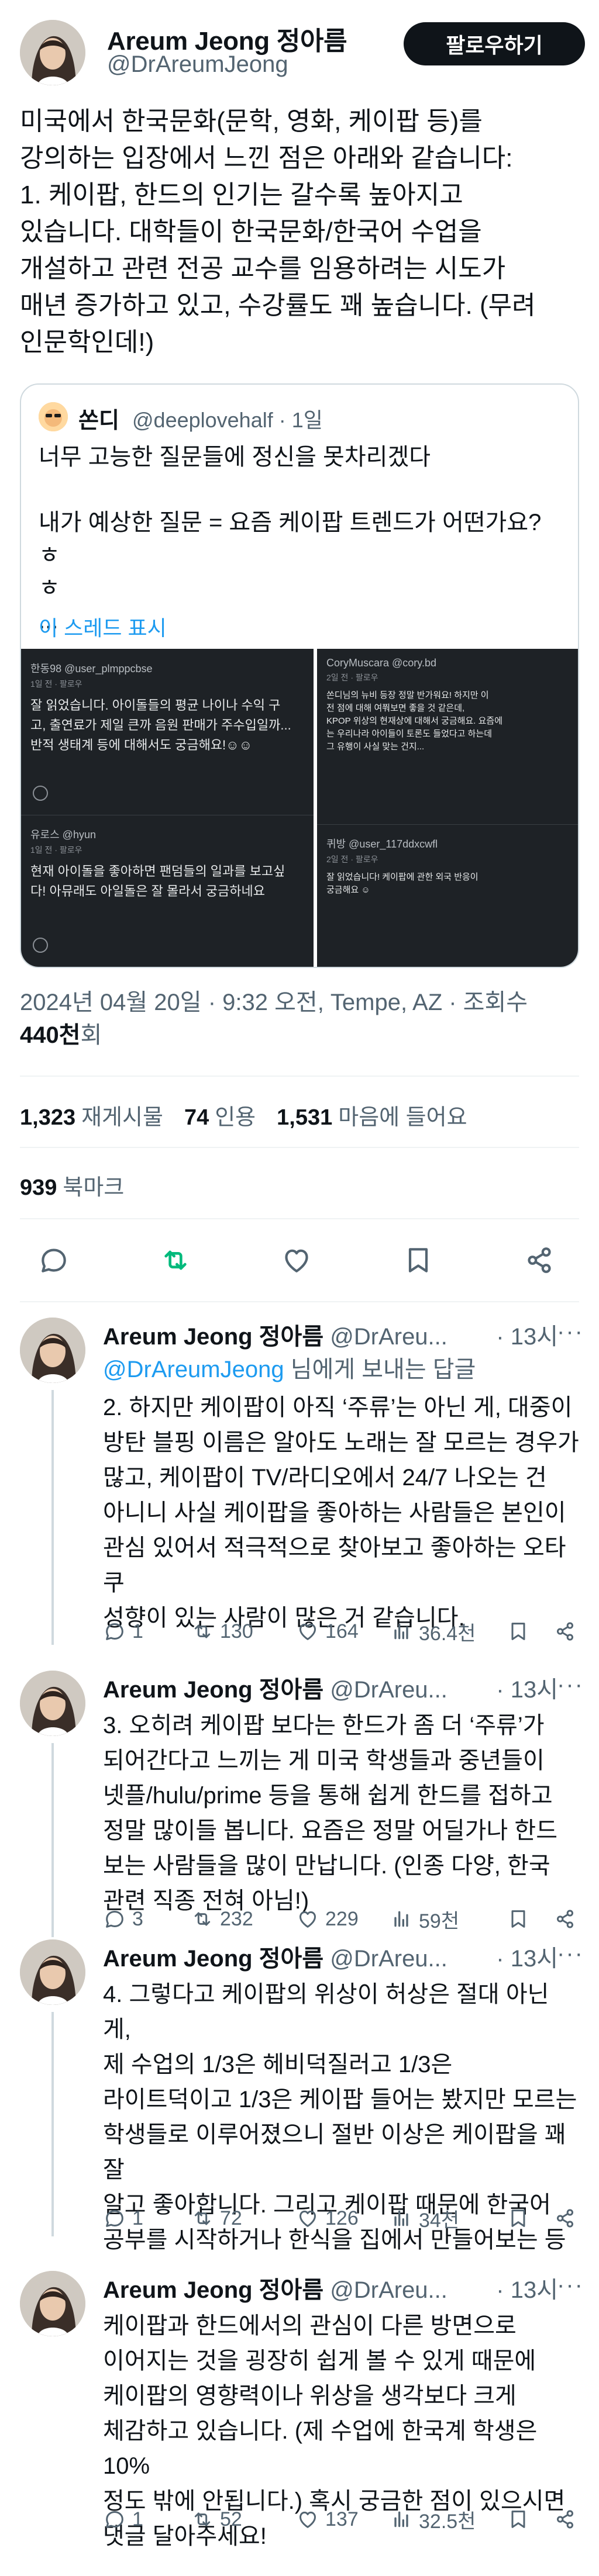 This screenshot has width=599, height=2576. What do you see at coordinates (372, 1115) in the screenshot?
I see `like-stat: 1,531 마음에 들어요` at bounding box center [372, 1115].